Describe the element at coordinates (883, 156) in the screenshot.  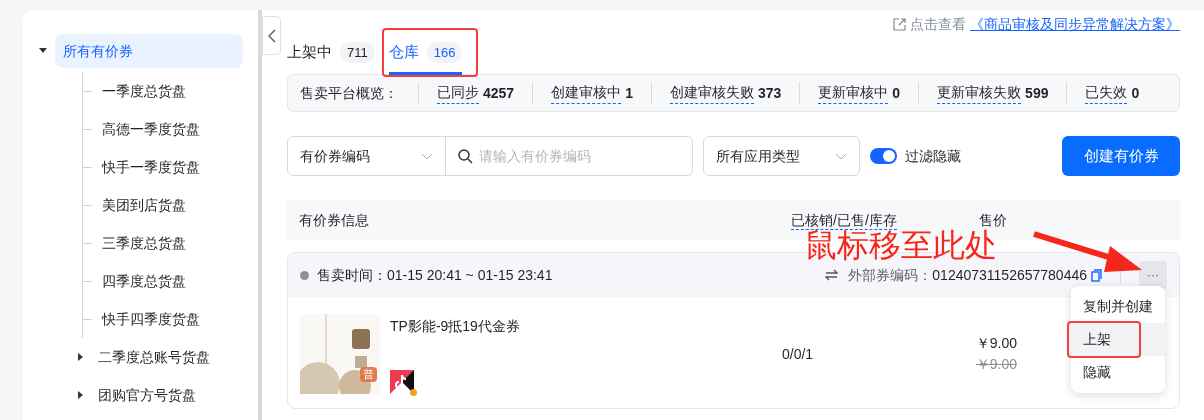
I see `toggle-switch` at that location.